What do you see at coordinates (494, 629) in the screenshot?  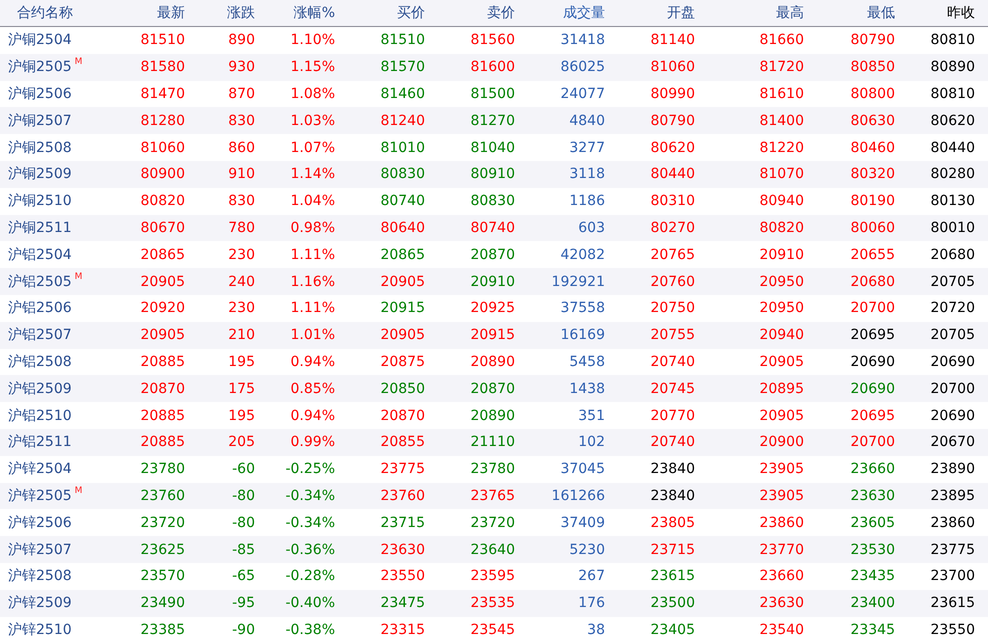 I see `table-row: 沪锌2510 23385 -90 -0.38% 23315 23545 38 23405 23540 23345 23550` at bounding box center [494, 629].